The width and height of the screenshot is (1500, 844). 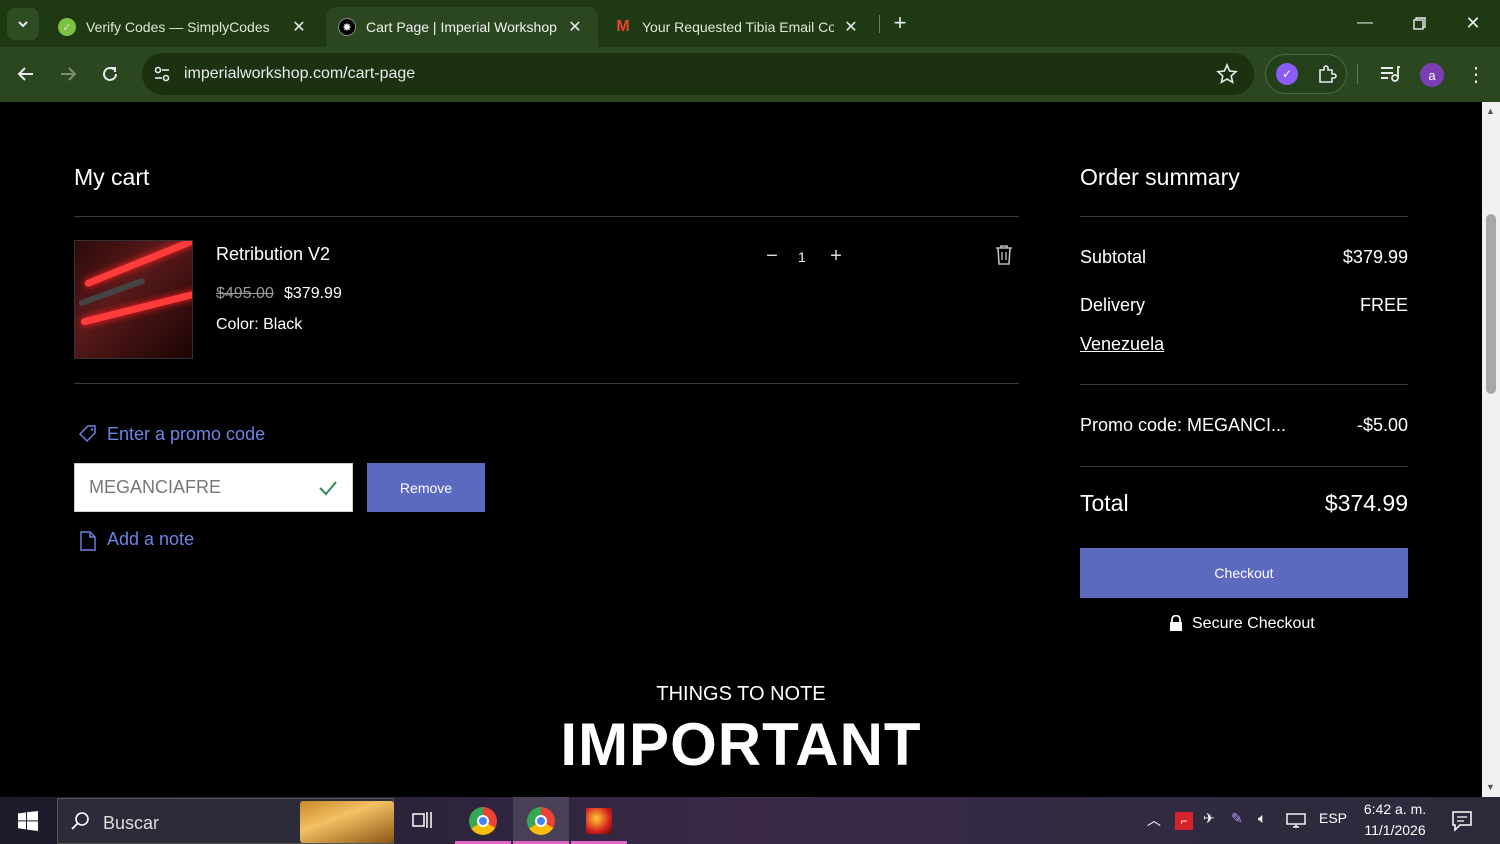 I want to click on game-app-icon, so click(x=599, y=820).